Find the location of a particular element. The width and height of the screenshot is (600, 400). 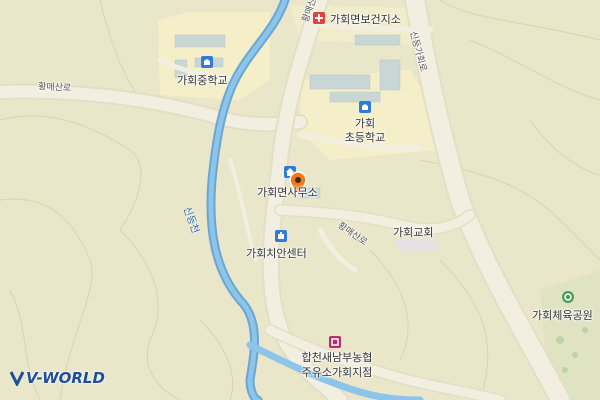

label-office: 가회면사무소 is located at coordinates (287, 192).